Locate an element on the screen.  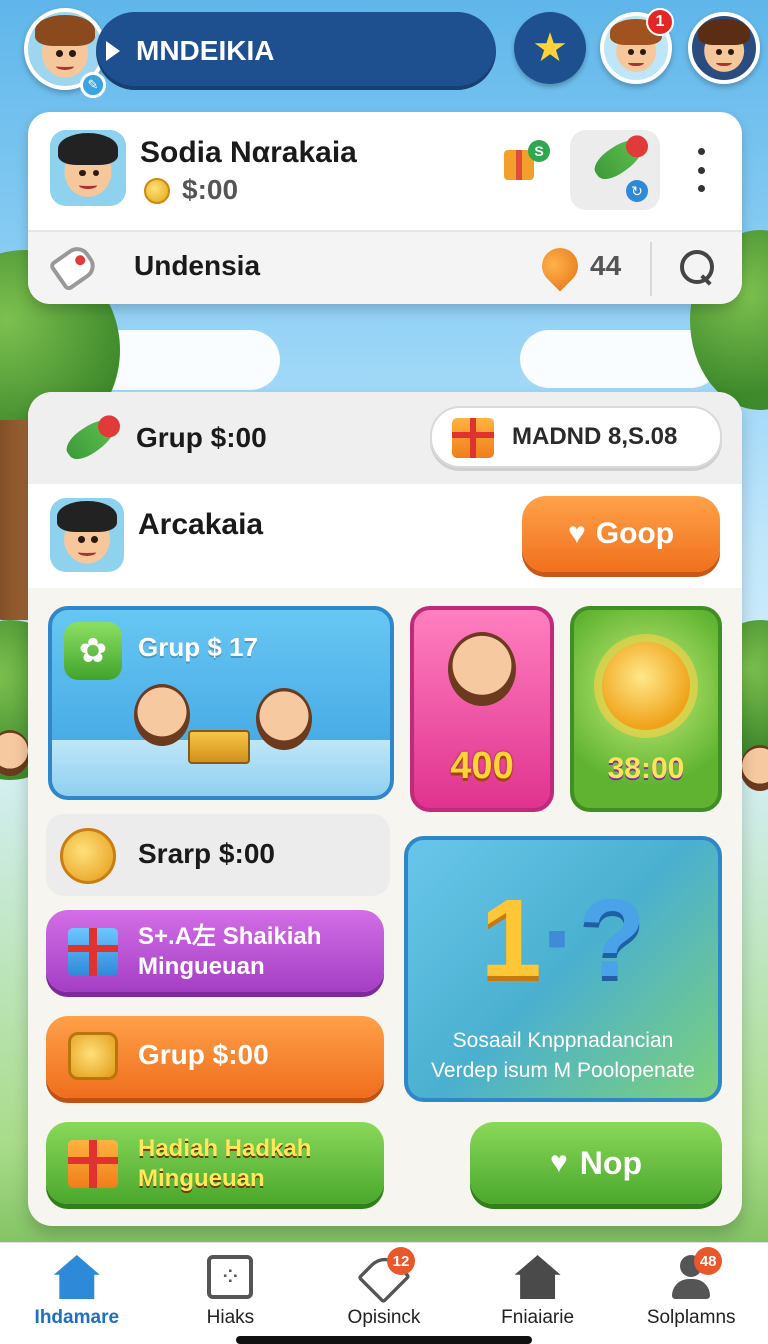
gift-badge: S is located at coordinates (539, 151).